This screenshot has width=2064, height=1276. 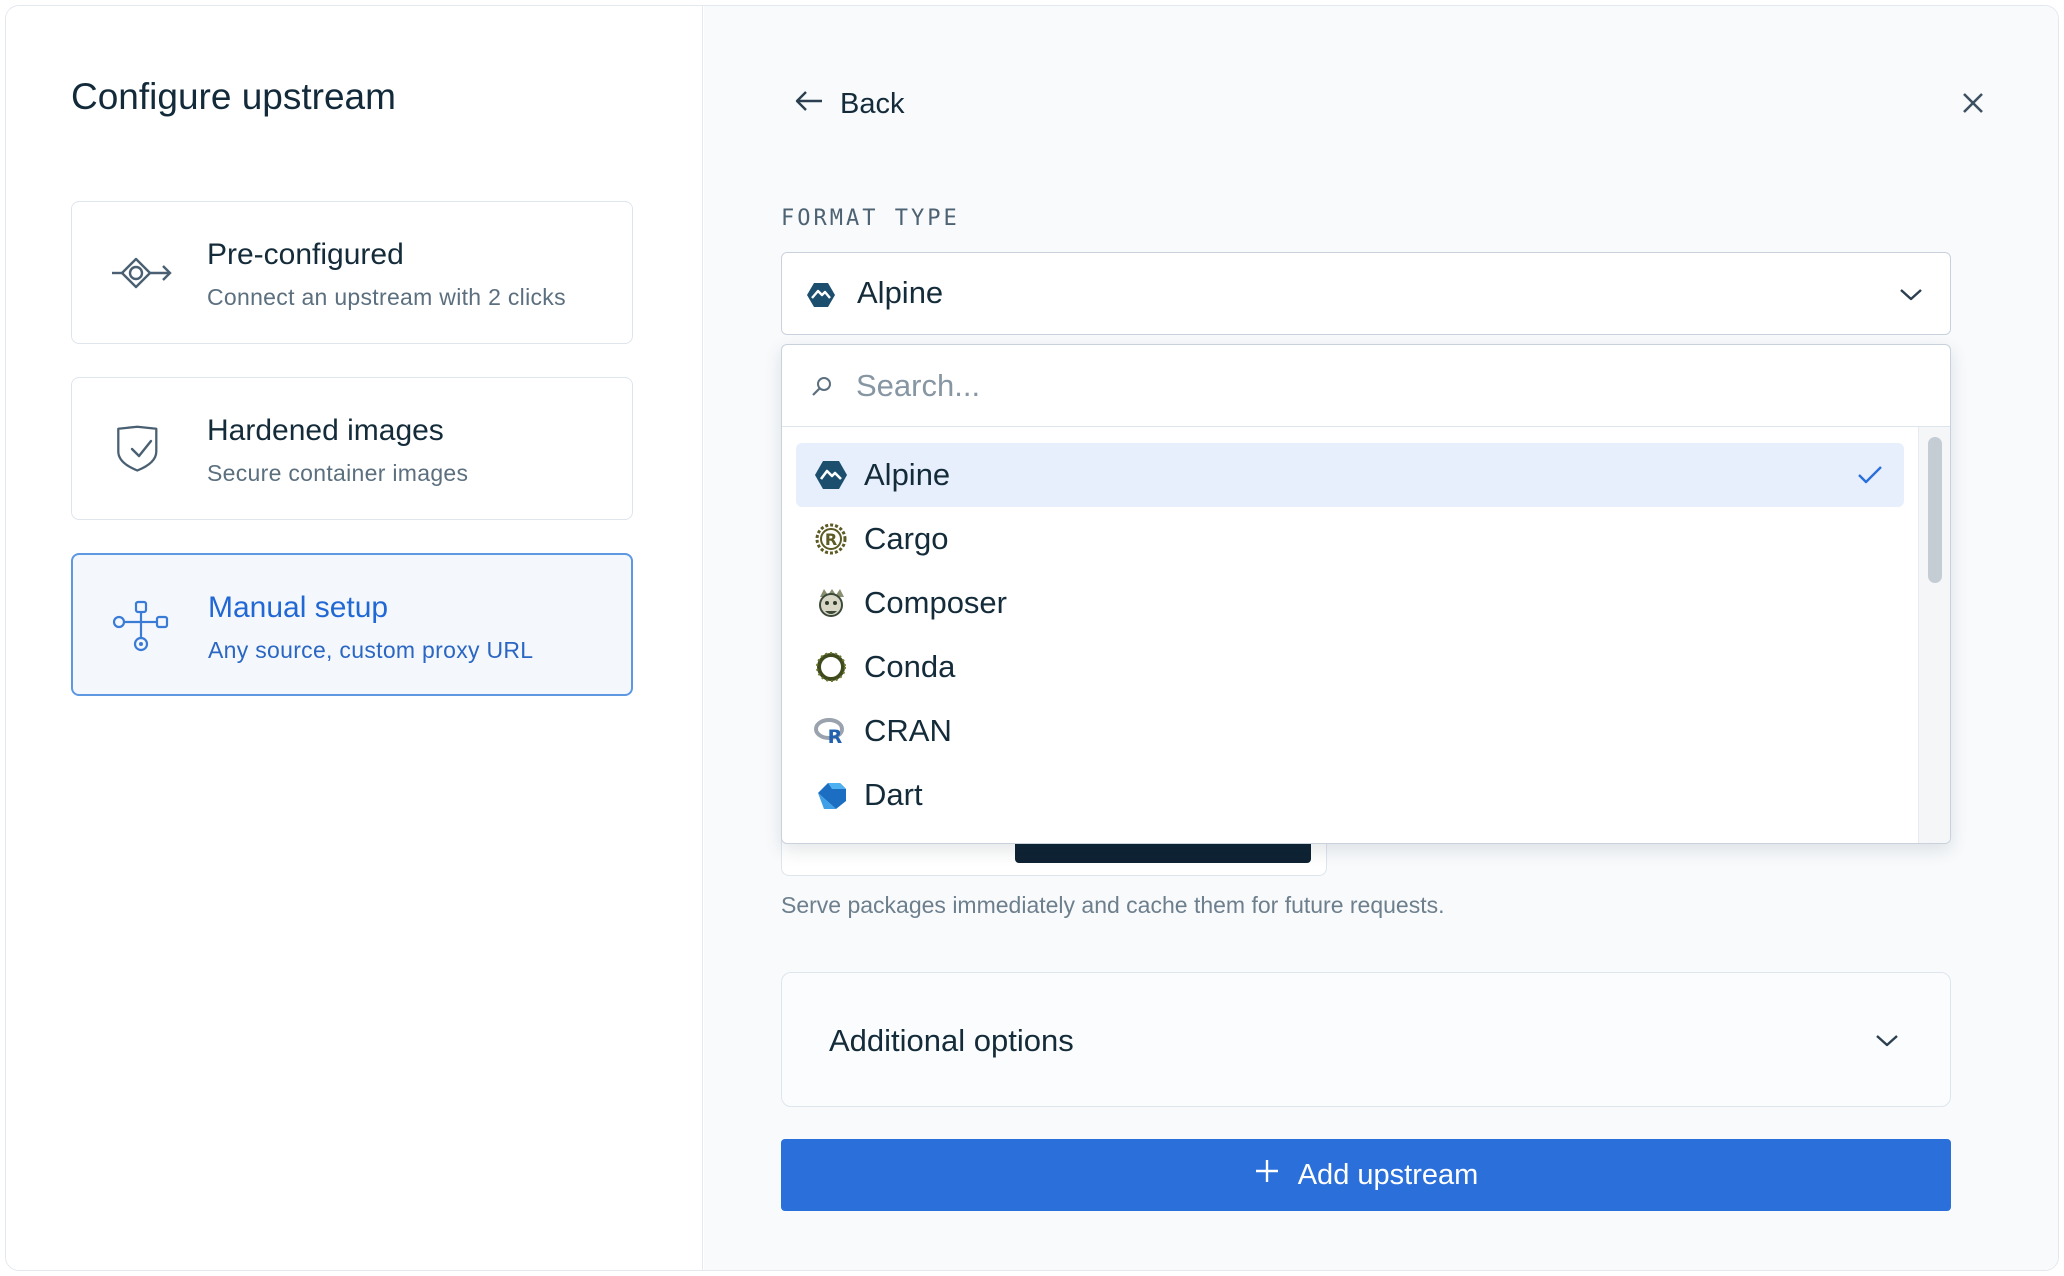 What do you see at coordinates (908, 730) in the screenshot?
I see `list-item-label: CRAN` at bounding box center [908, 730].